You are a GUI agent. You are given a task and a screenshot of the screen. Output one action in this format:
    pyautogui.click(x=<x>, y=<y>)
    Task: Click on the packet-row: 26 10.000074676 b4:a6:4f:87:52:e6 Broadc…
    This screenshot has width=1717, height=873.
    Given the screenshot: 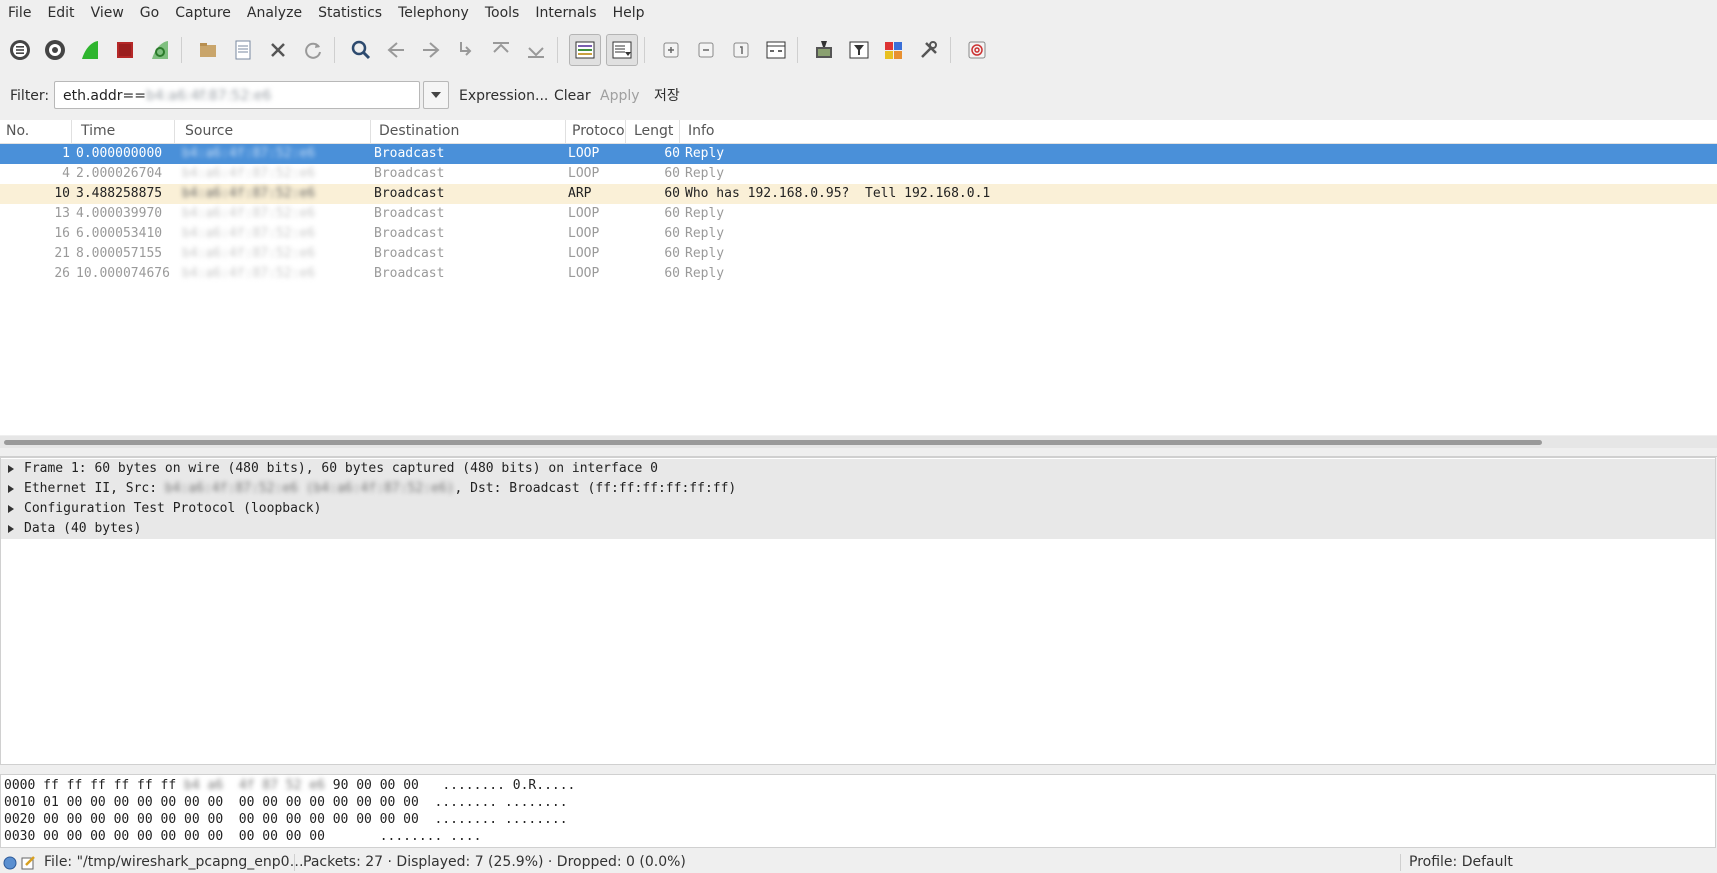 What is the action you would take?
    pyautogui.click(x=858, y=274)
    